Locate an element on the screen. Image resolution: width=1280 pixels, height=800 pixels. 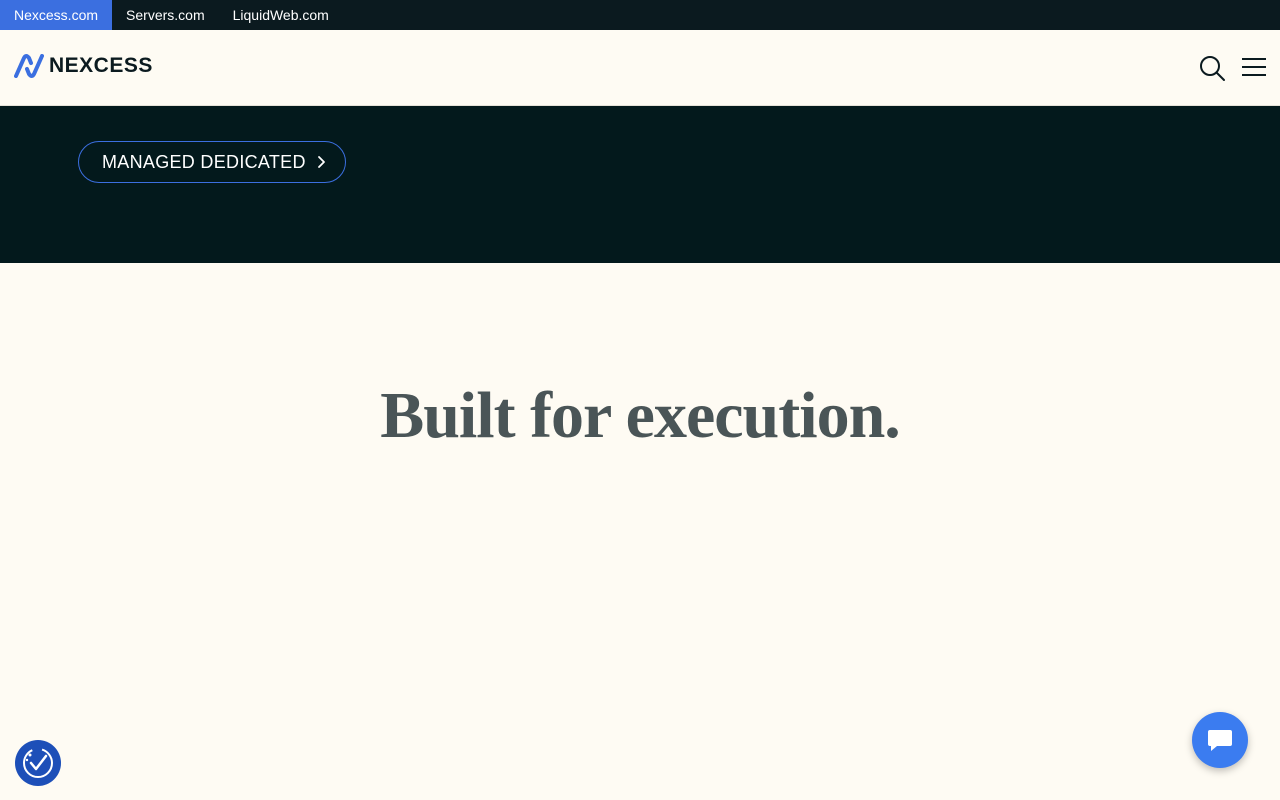
main-header: NEXCESS is located at coordinates (640, 68).